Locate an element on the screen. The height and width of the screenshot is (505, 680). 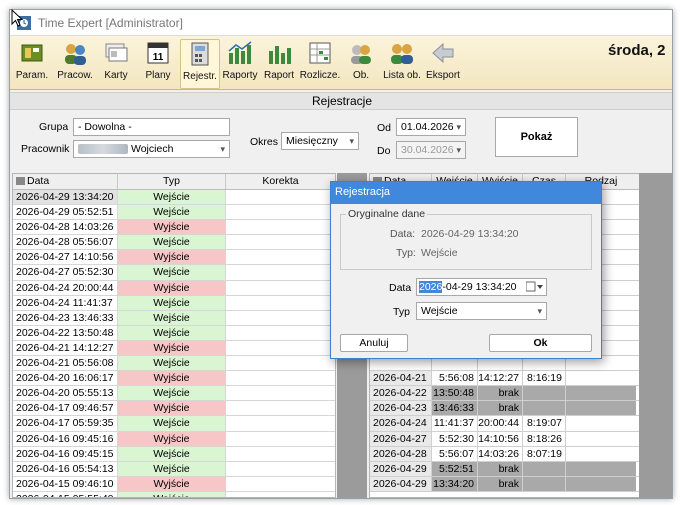
daily-row: 2026-04-28 5:56:07 14:03:26 8:07:19 is located at coordinates (521, 454).